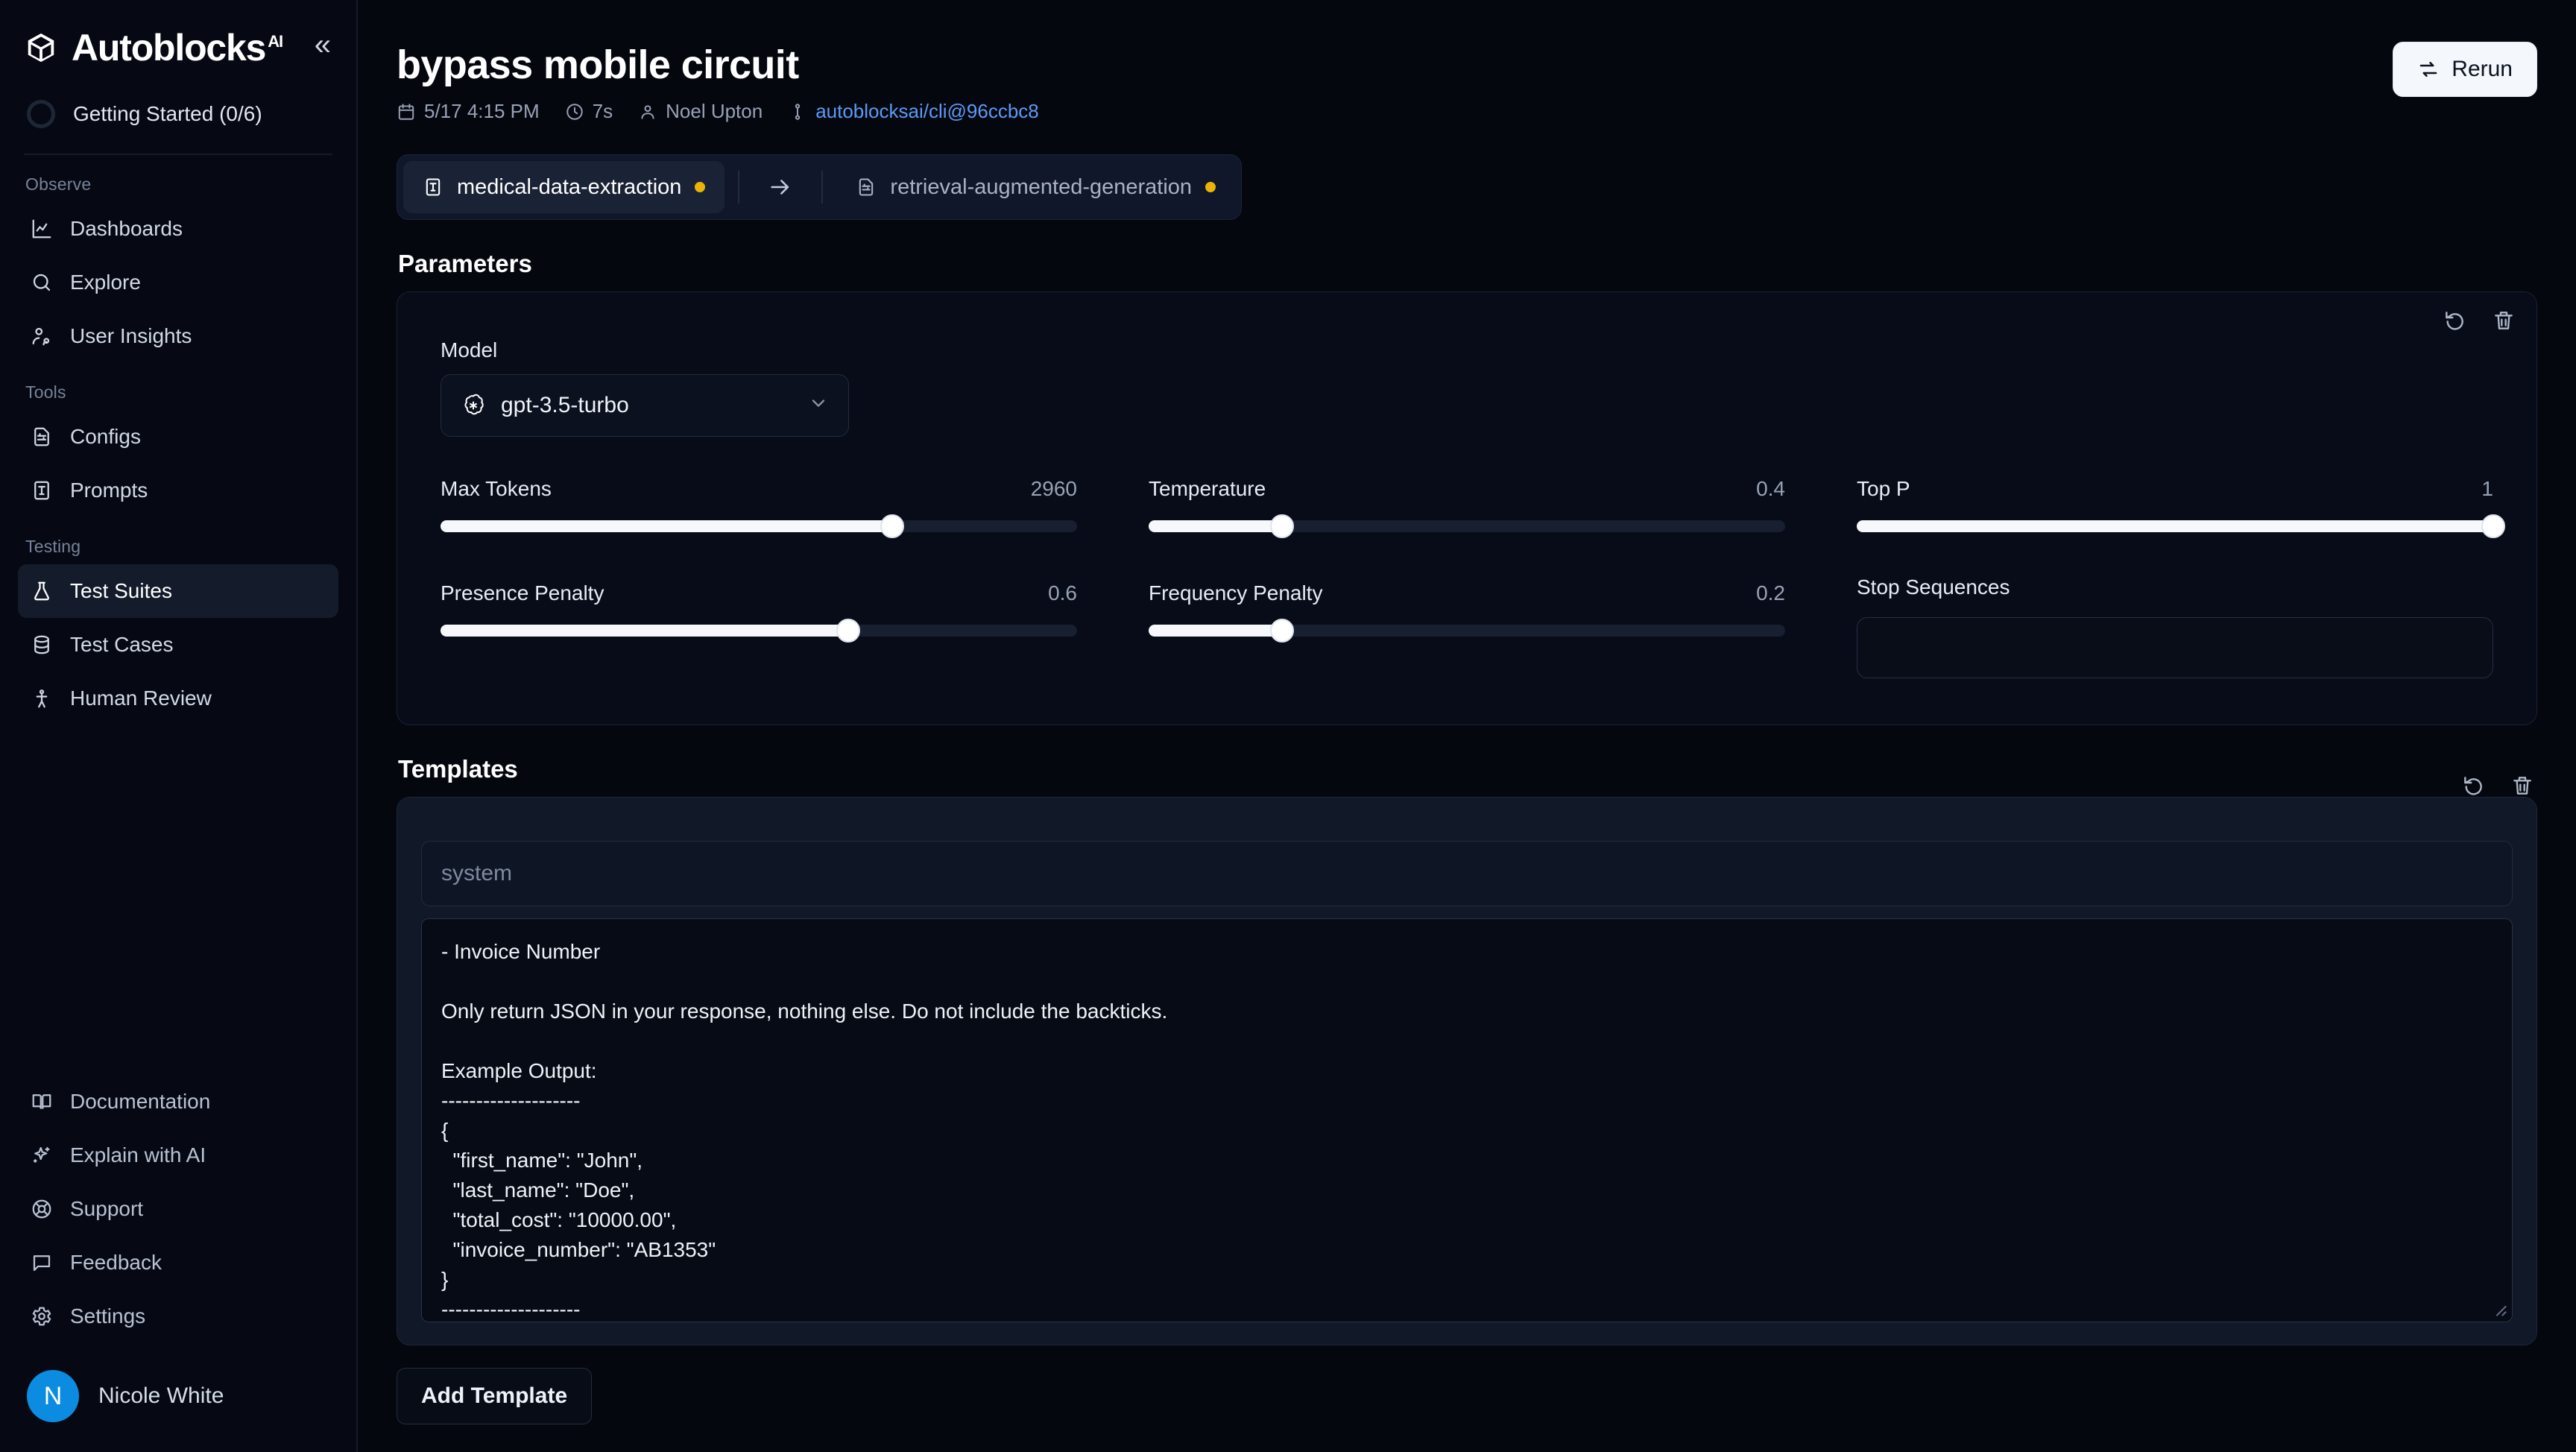  What do you see at coordinates (178, 1102) in the screenshot?
I see `sidebar-item-documentation: Documentation` at bounding box center [178, 1102].